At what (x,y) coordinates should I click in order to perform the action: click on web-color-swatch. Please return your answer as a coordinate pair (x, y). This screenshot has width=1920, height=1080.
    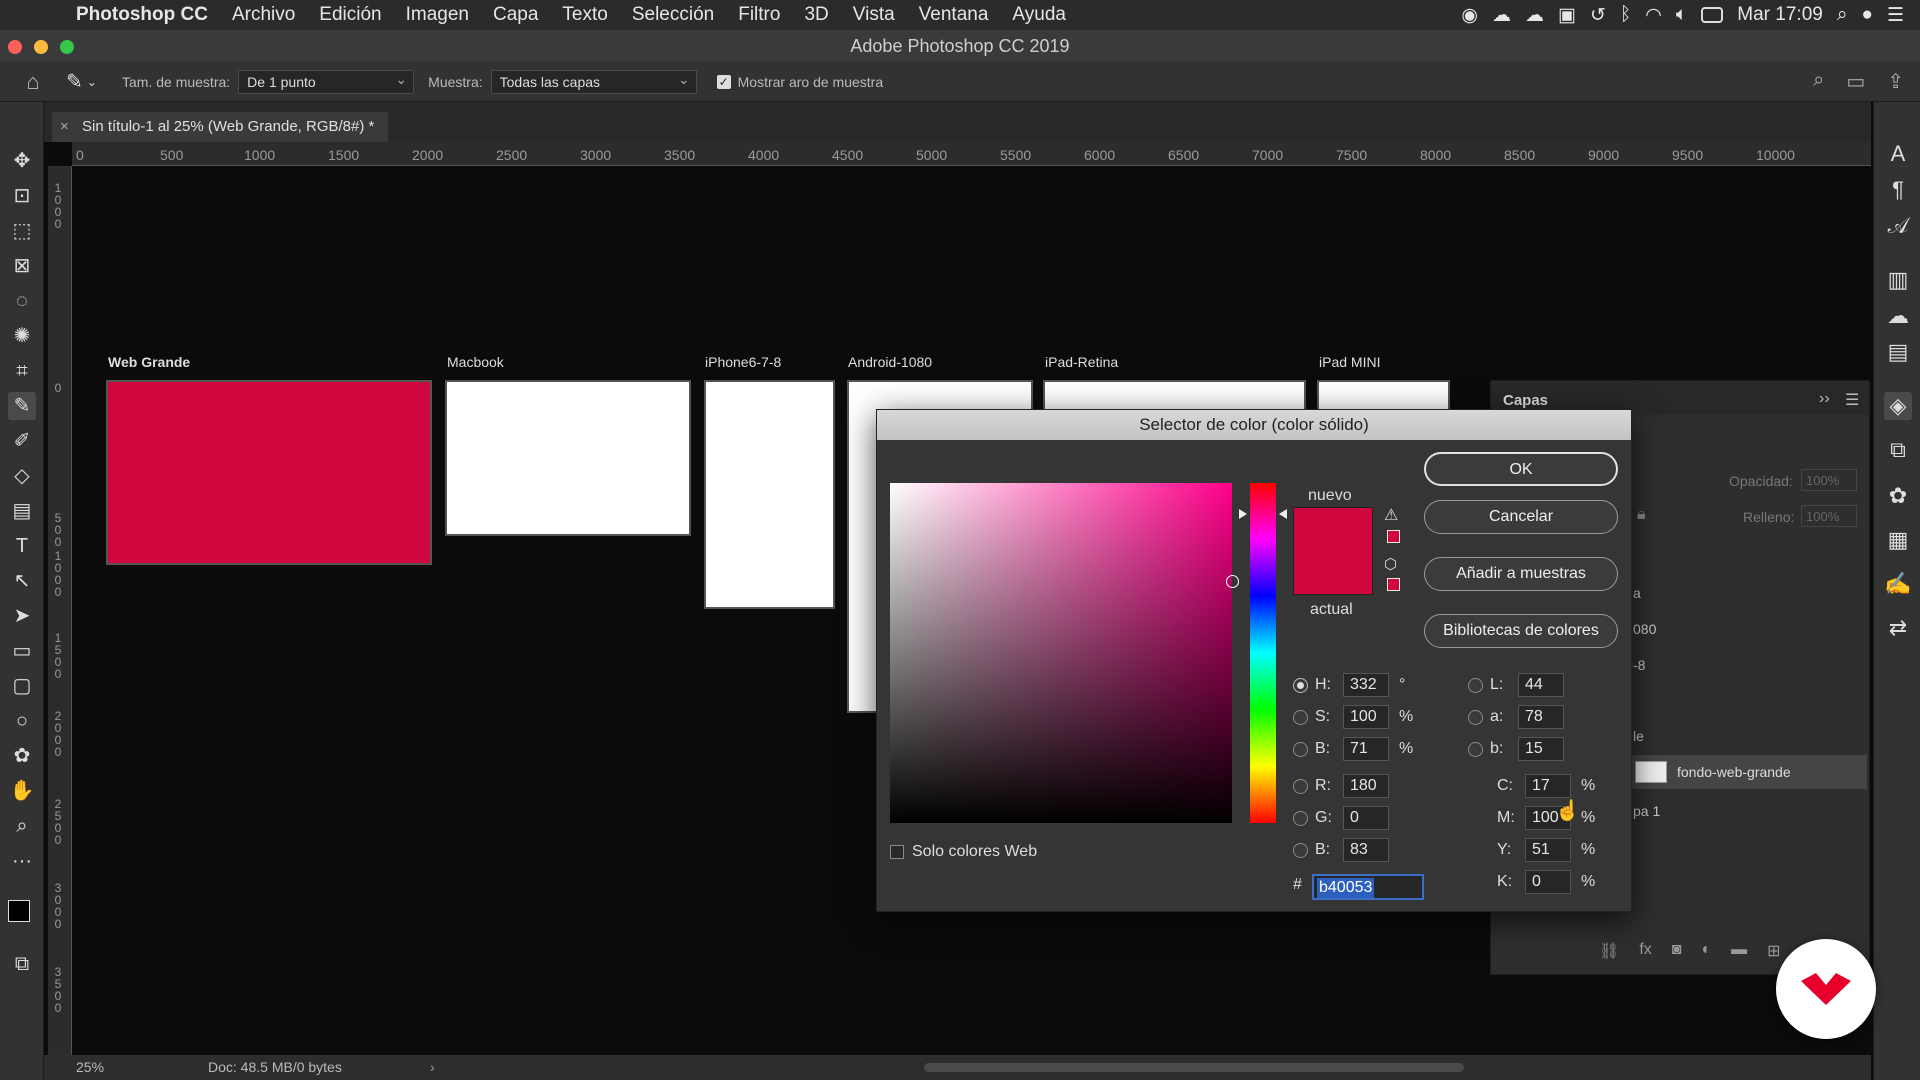
    Looking at the image, I should click on (1393, 584).